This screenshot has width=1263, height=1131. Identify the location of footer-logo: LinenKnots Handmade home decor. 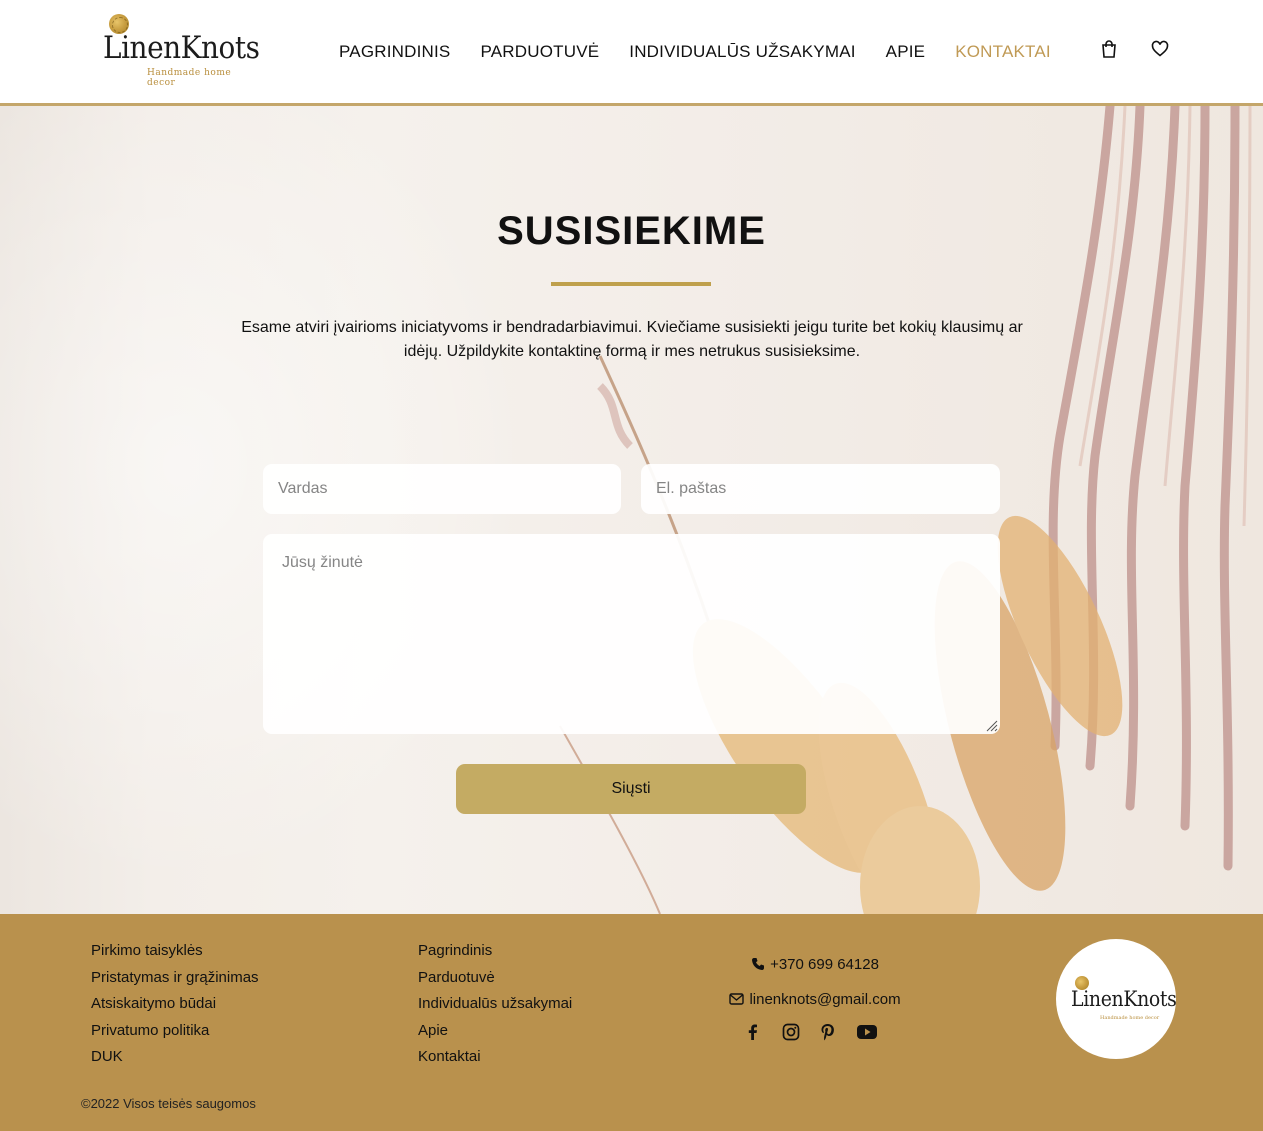
(1116, 999).